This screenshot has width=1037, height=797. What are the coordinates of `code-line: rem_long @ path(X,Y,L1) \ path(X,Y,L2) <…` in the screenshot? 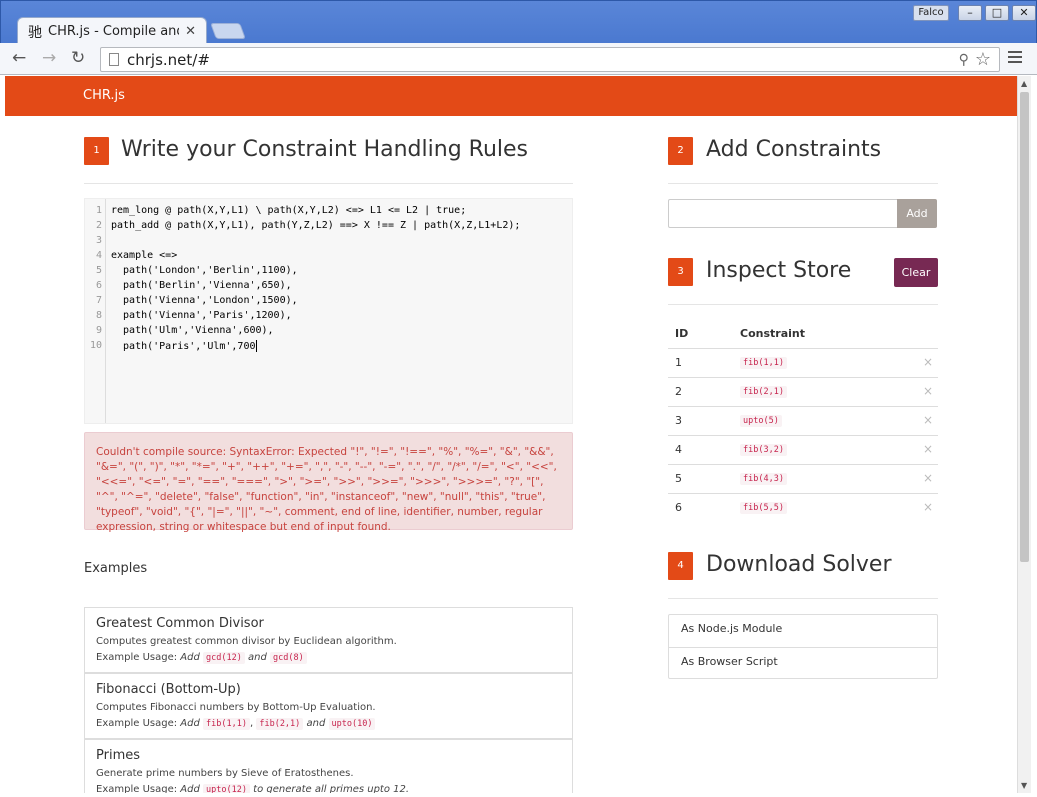 It's located at (288, 210).